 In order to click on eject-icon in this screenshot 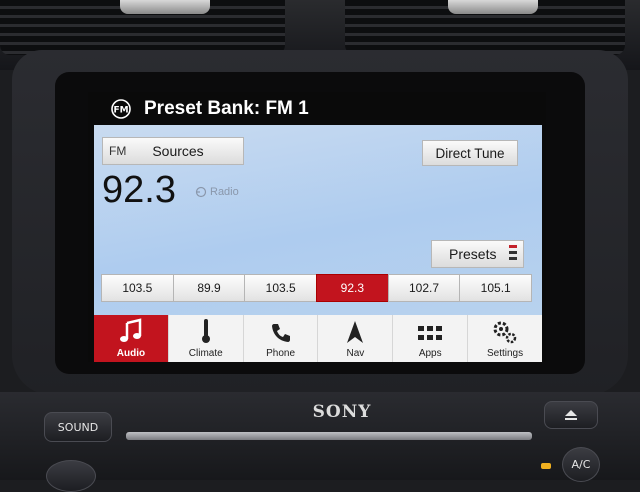, I will do `click(571, 415)`.